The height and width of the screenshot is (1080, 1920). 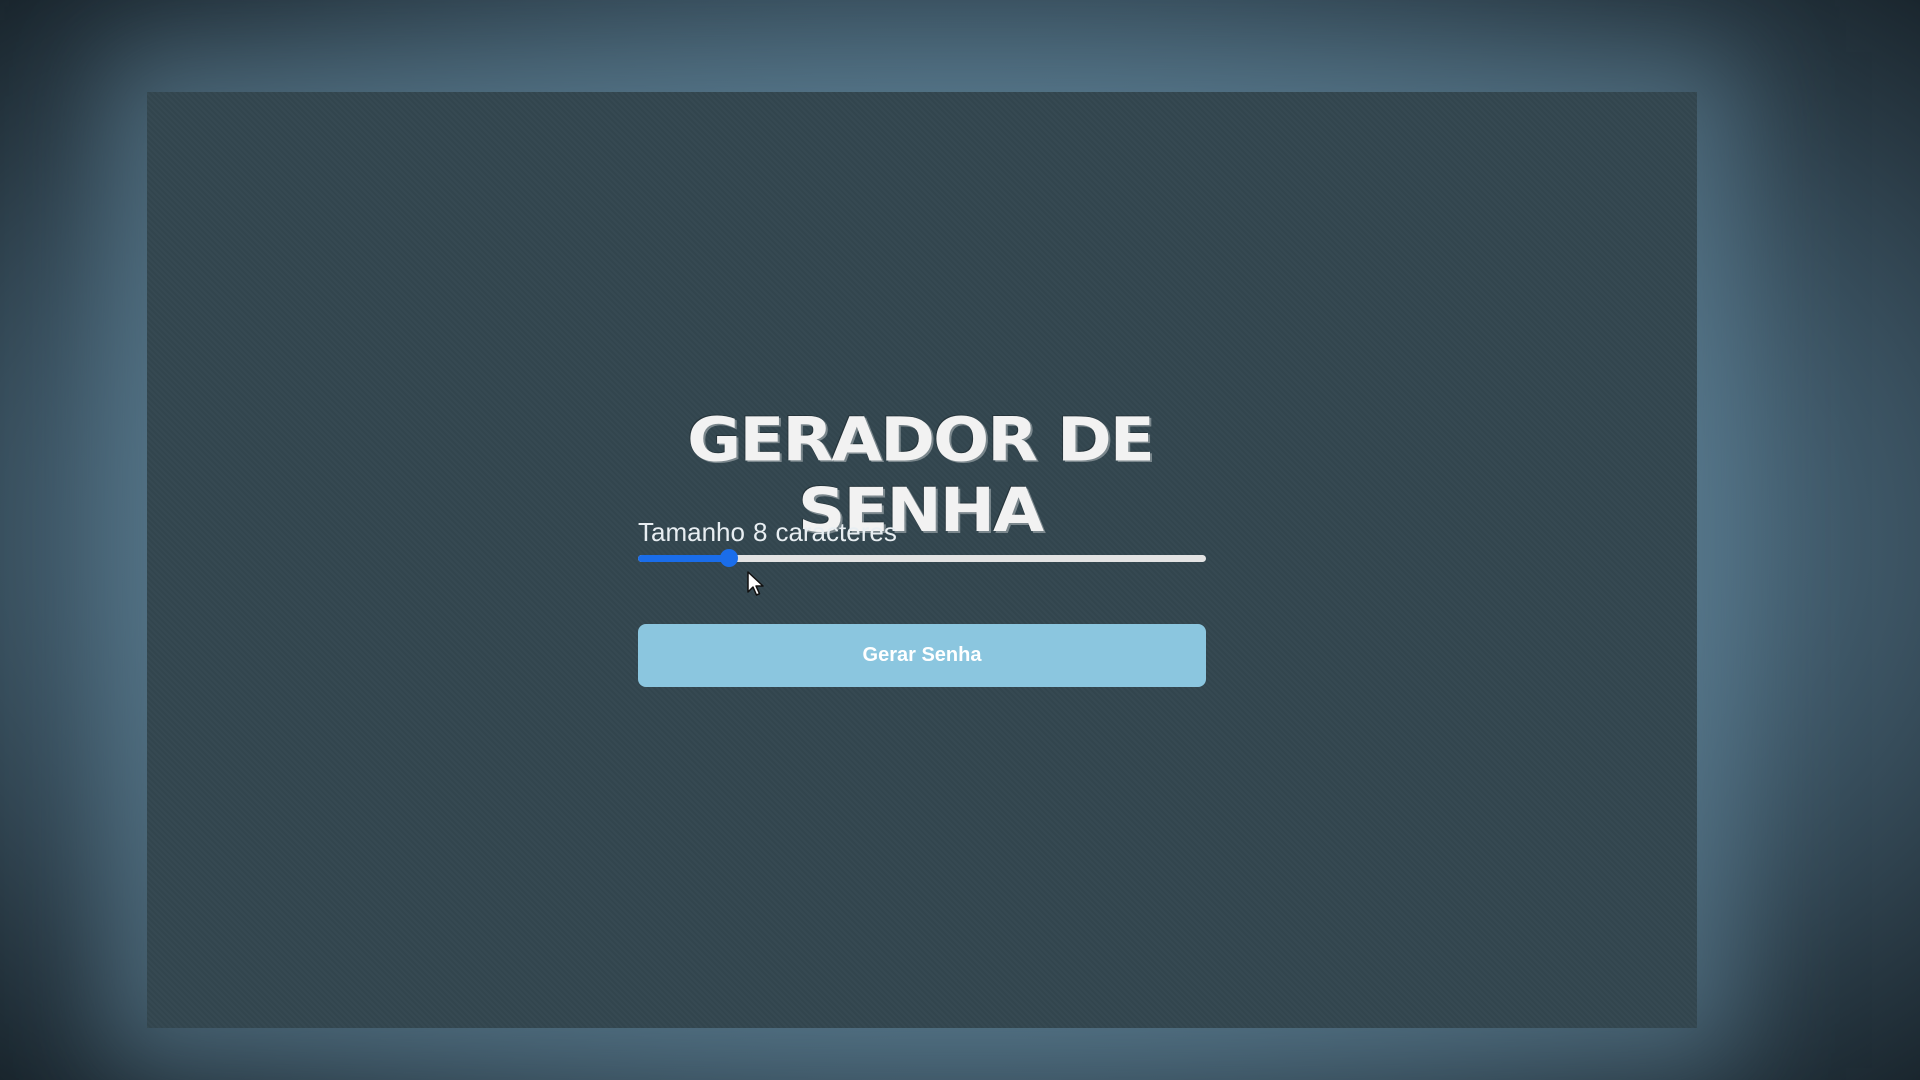 What do you see at coordinates (922, 558) in the screenshot?
I see `length-slider` at bounding box center [922, 558].